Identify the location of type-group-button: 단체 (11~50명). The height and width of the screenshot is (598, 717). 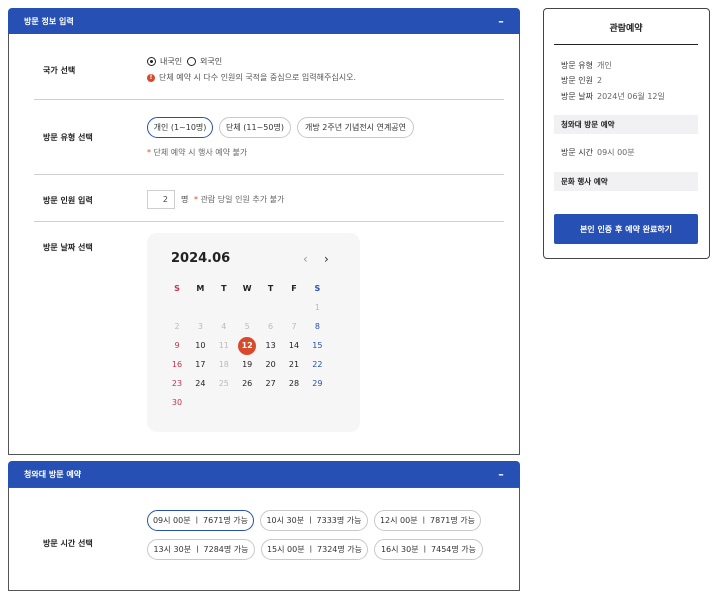
(255, 127).